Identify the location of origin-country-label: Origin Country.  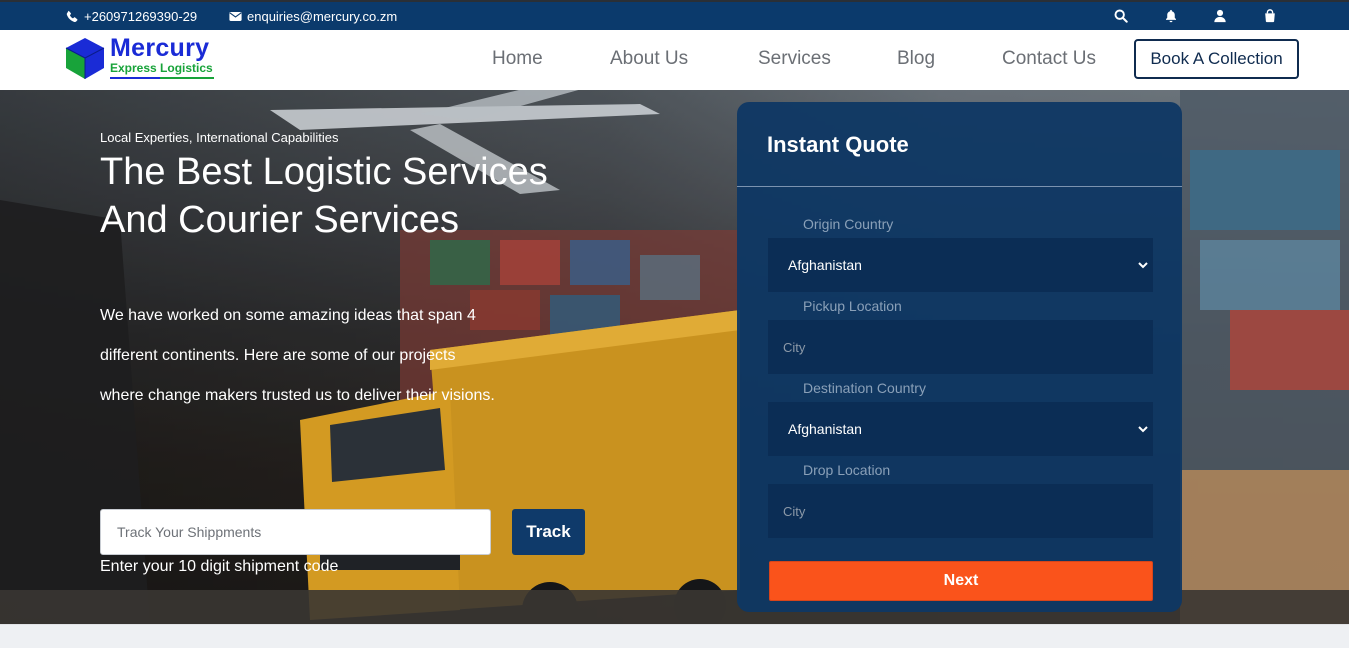
(848, 224).